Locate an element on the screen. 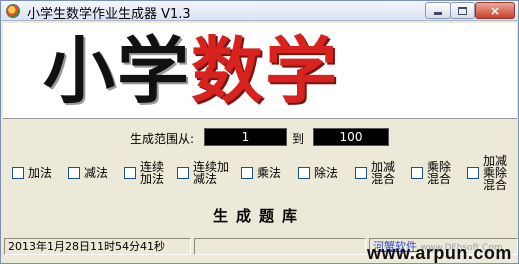 The width and height of the screenshot is (519, 264). status-time: 2013年1月28日11时54分41秒 is located at coordinates (97, 246).